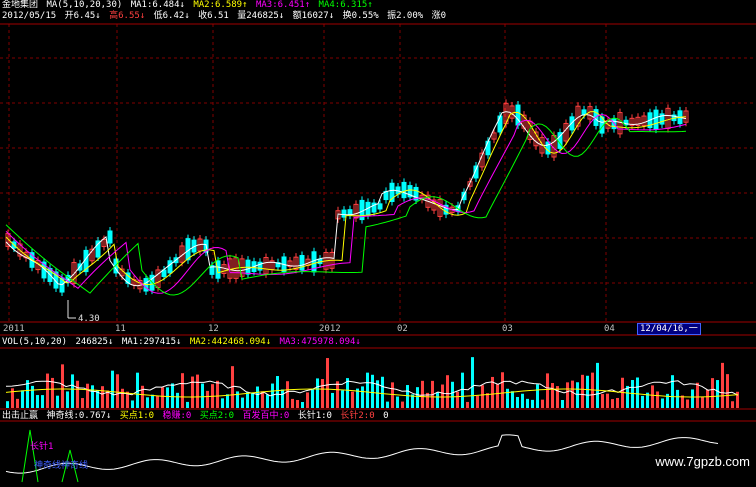 This screenshot has height=487, width=756. What do you see at coordinates (402, 329) in the screenshot?
I see `time-axis-label: 02` at bounding box center [402, 329].